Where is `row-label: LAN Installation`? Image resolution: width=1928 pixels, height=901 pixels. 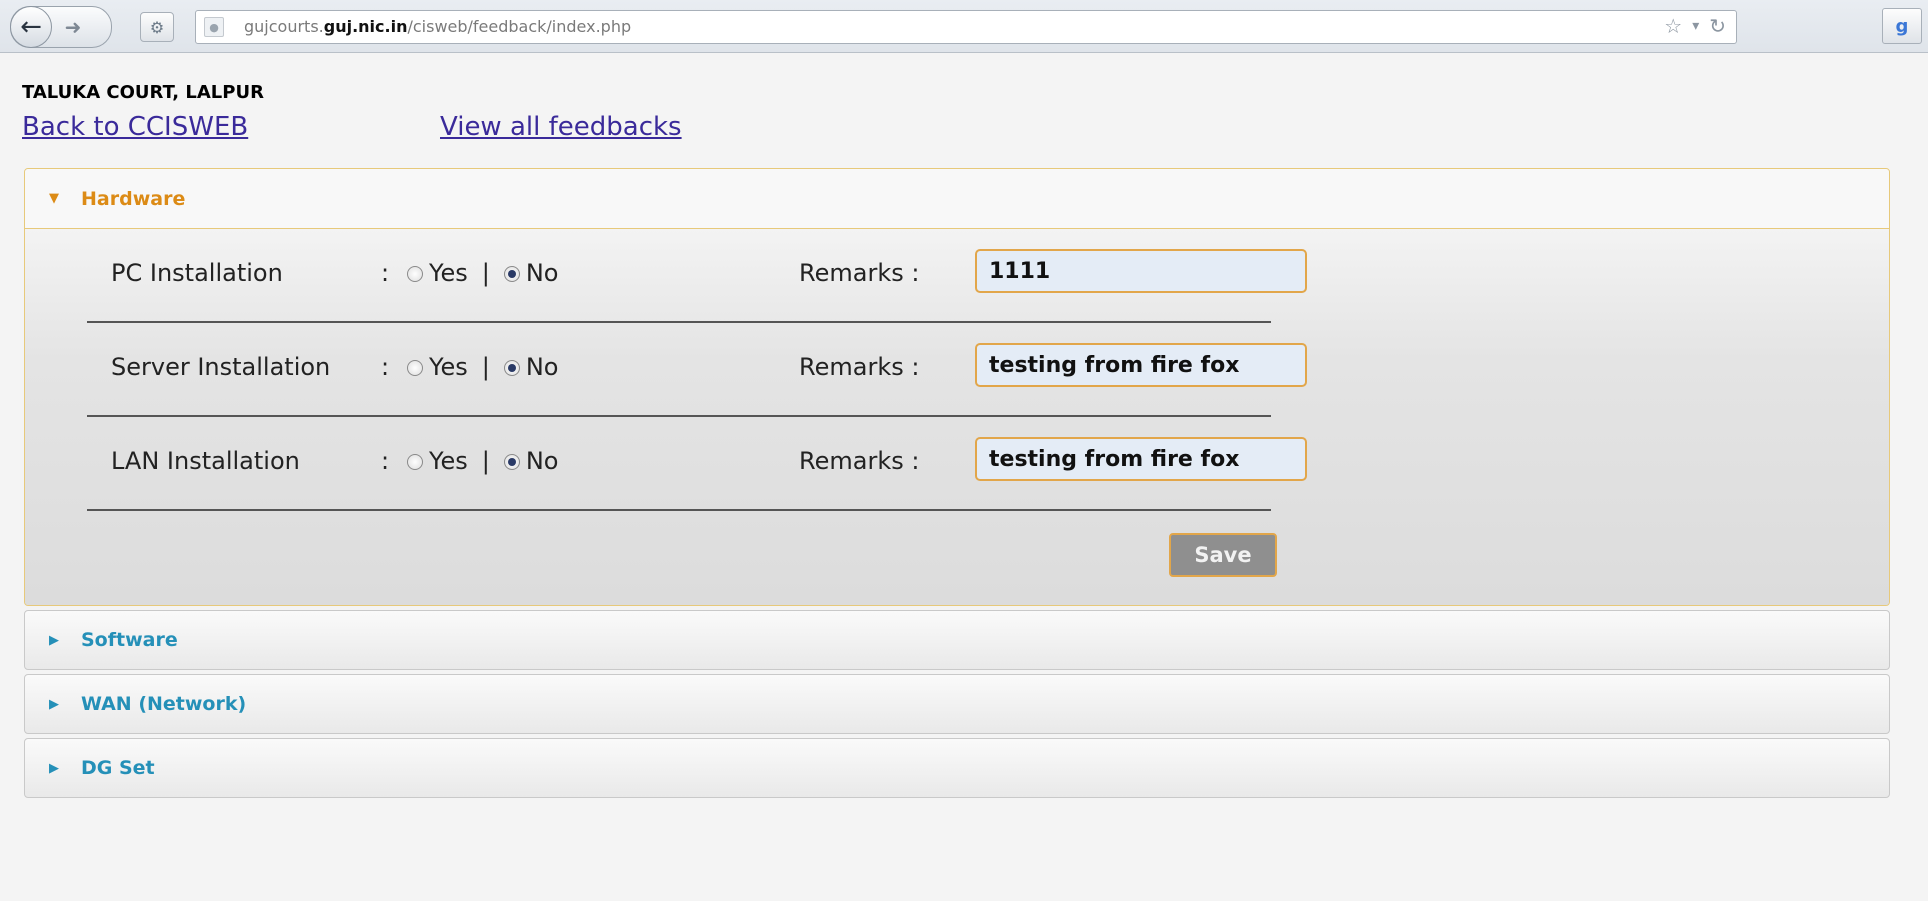 row-label: LAN Installation is located at coordinates (205, 461).